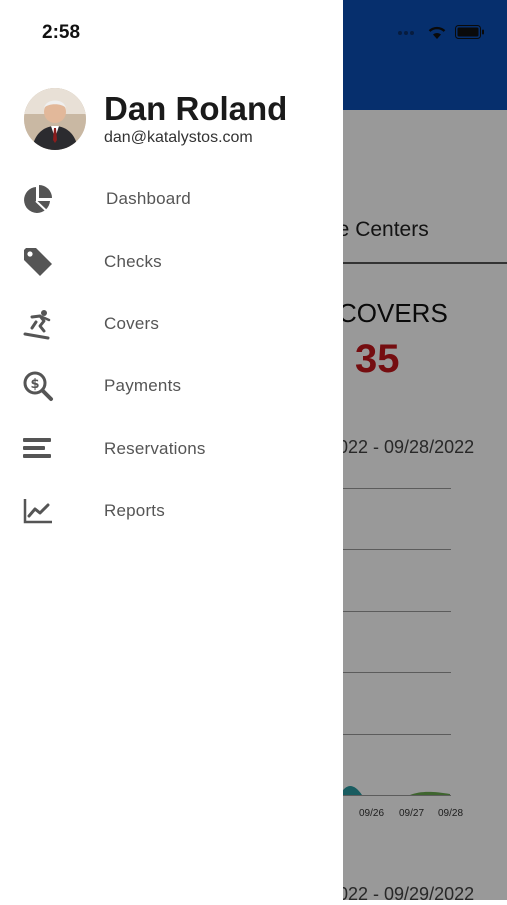 The image size is (507, 905). I want to click on menu-label-dashboard: Dashboard, so click(148, 199).